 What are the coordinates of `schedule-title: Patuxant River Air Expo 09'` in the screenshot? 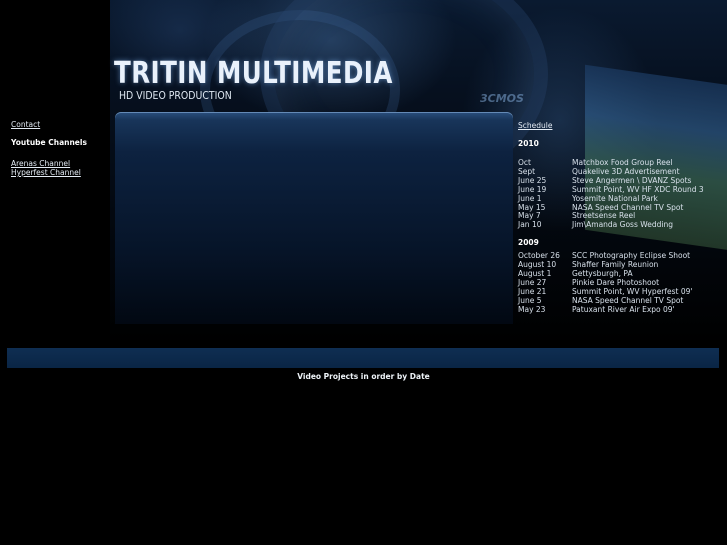 It's located at (623, 309).